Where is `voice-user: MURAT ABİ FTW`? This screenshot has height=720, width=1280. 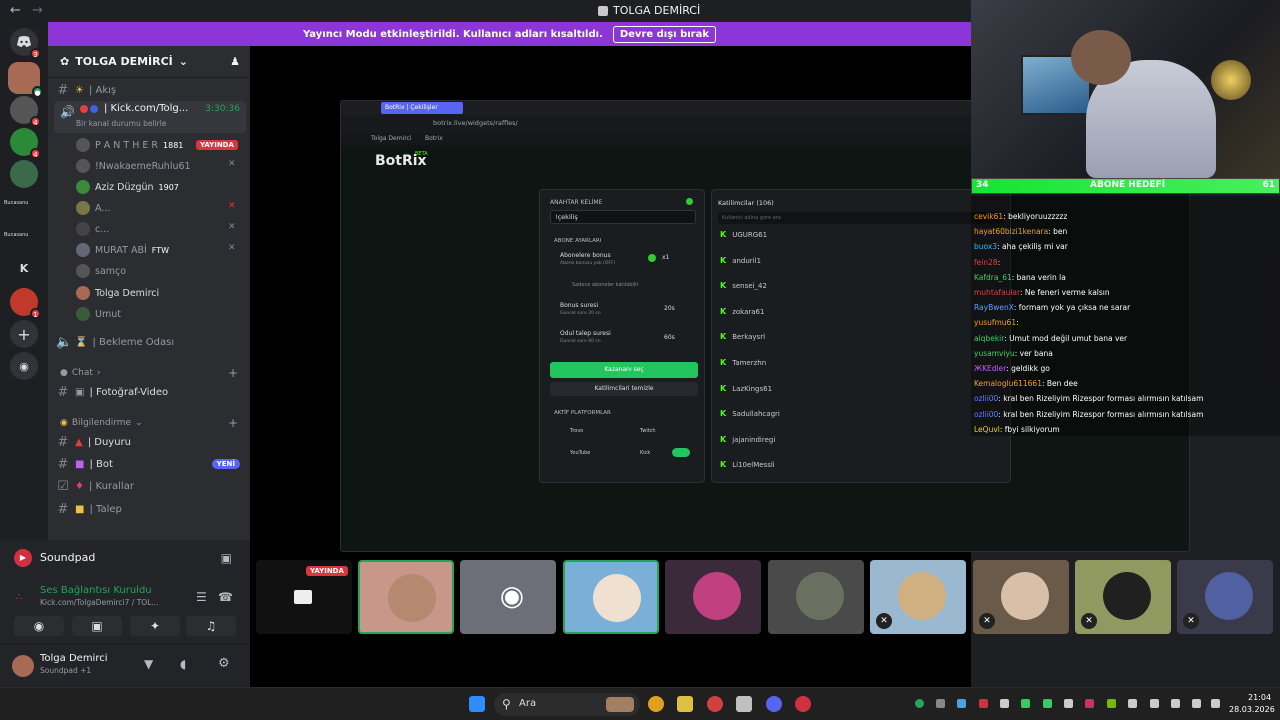 voice-user: MURAT ABİ FTW is located at coordinates (122, 250).